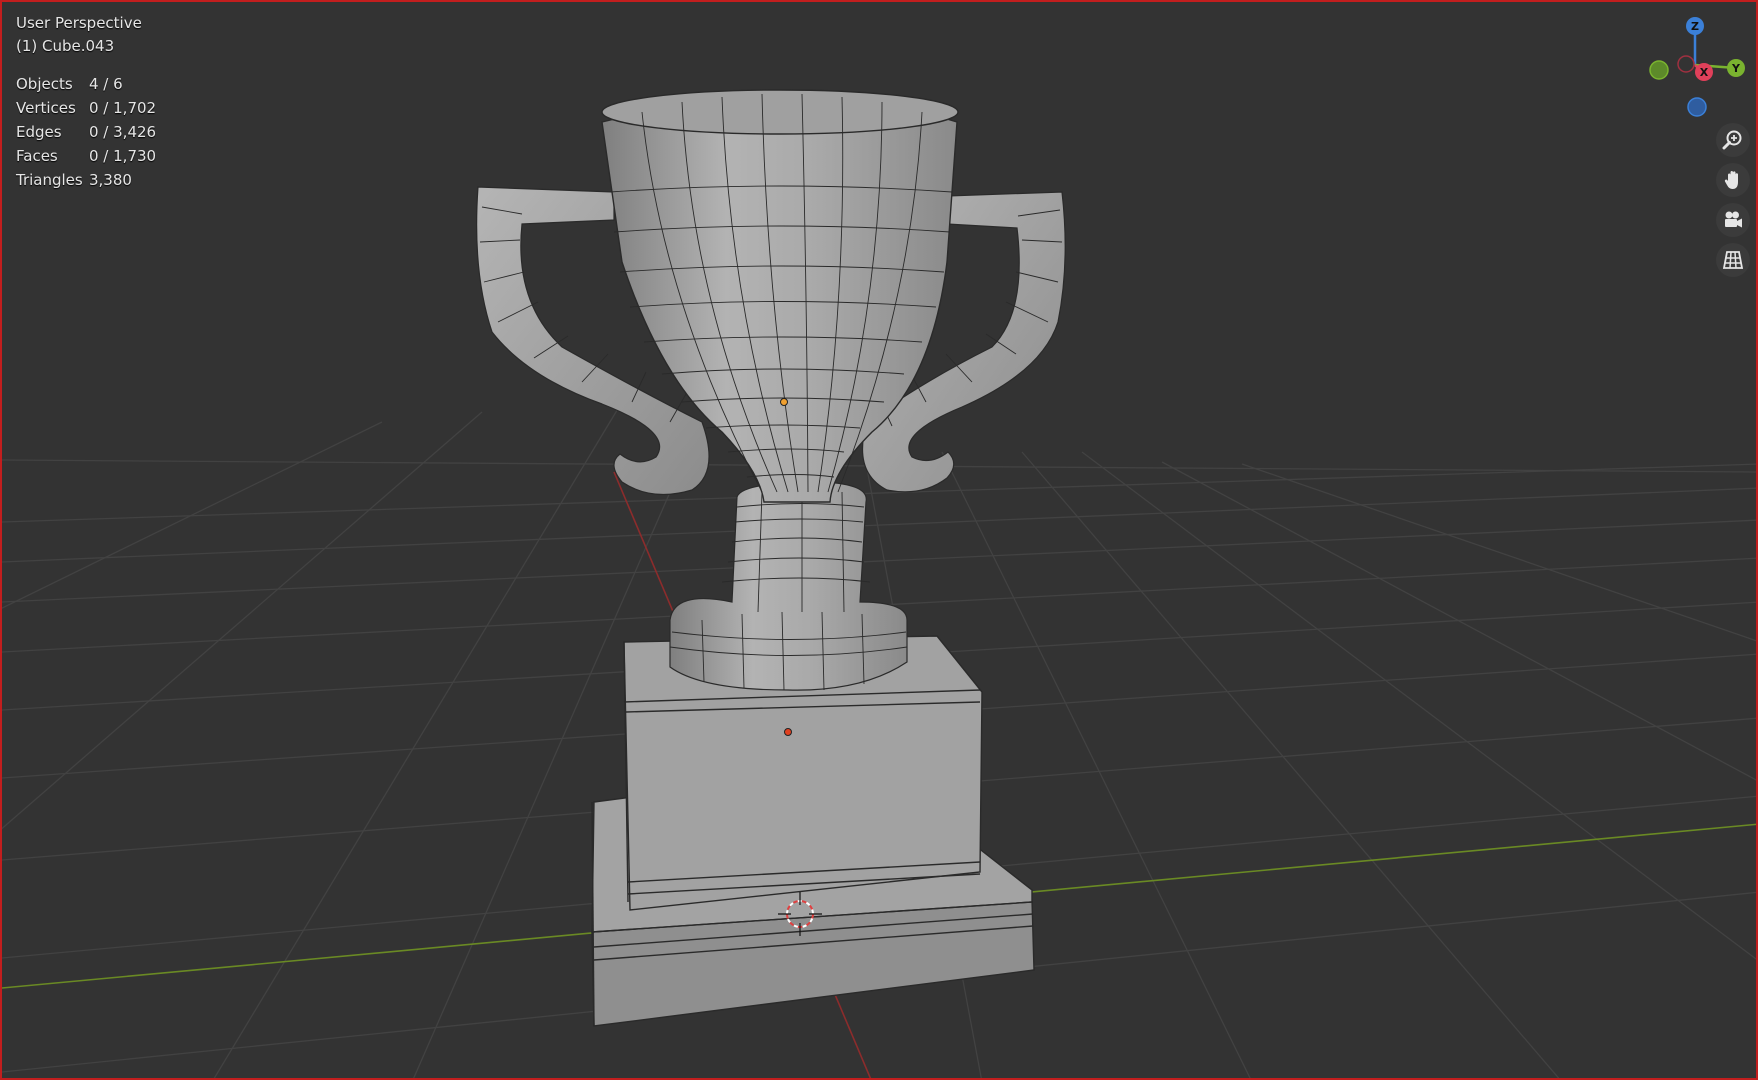  I want to click on view-mode-label: User Perspective, so click(79, 23).